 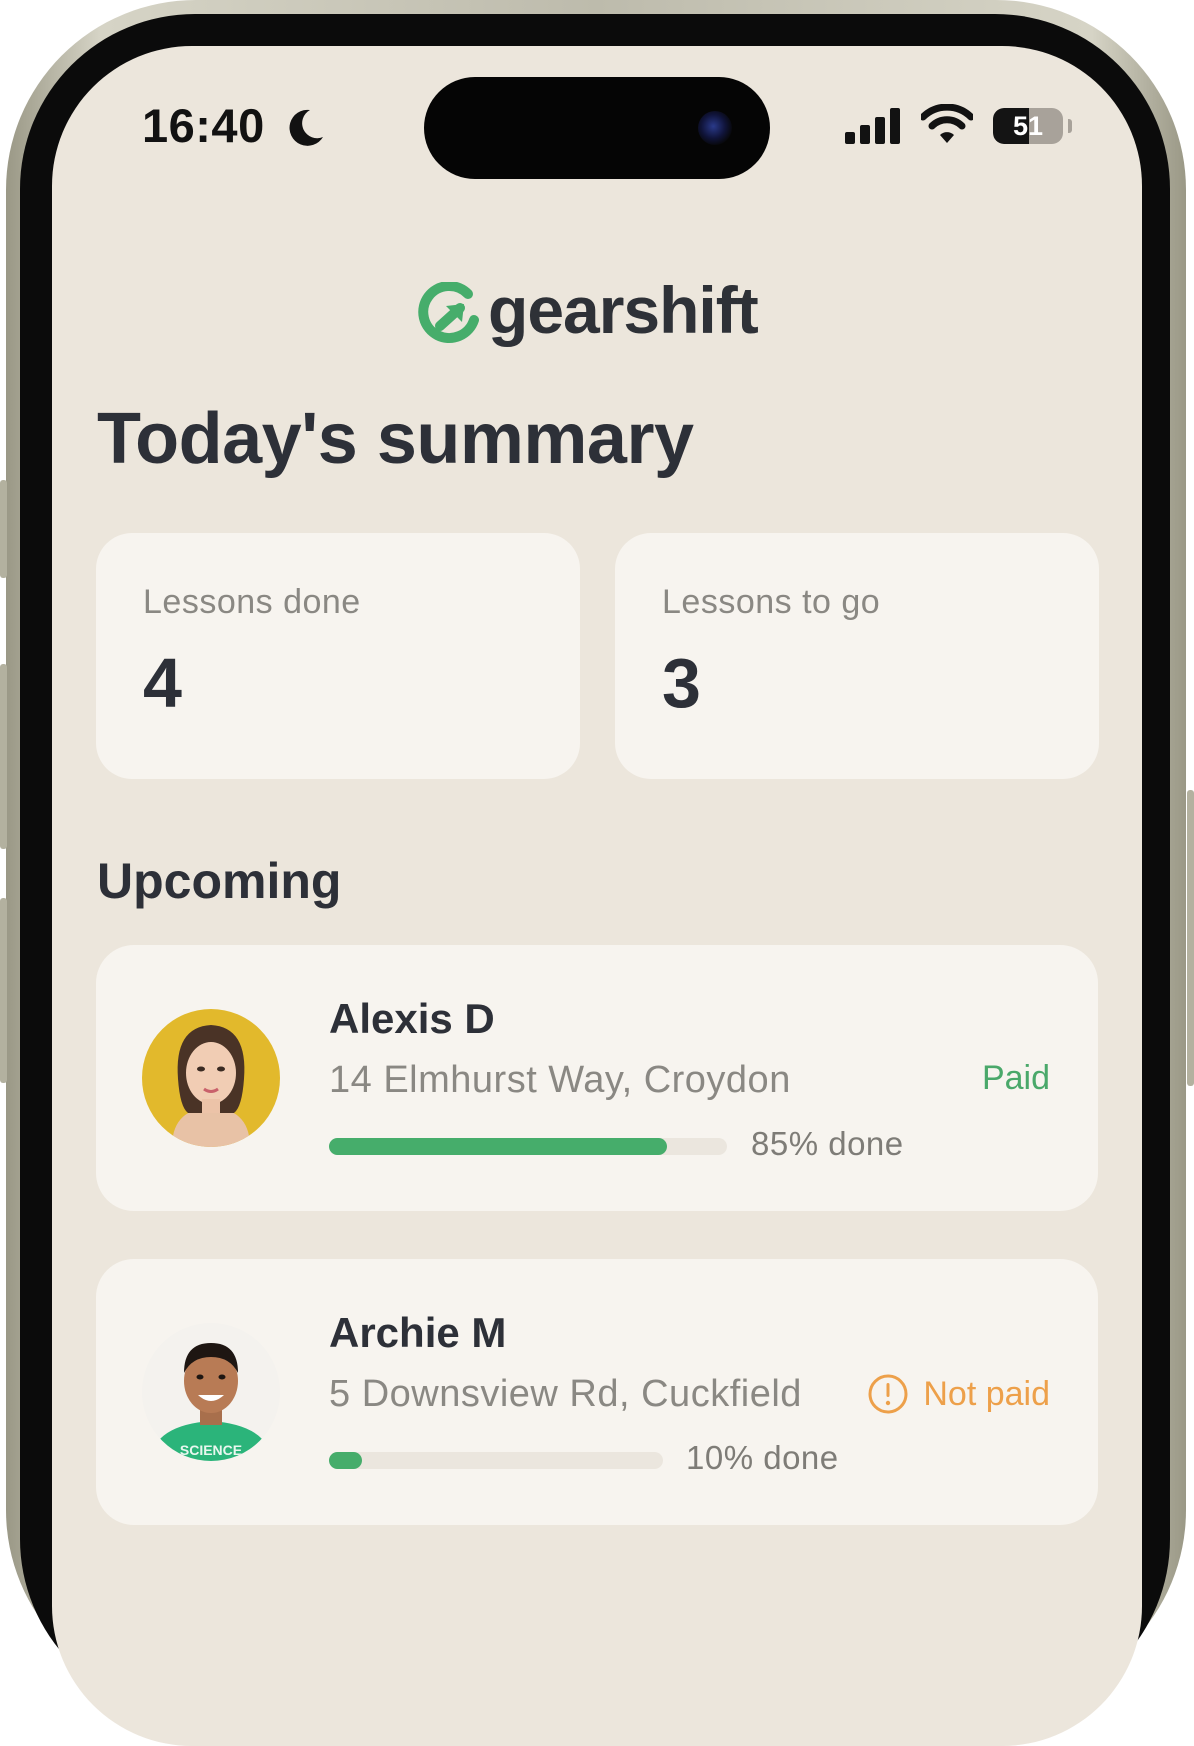 I want to click on volume-down-button, so click(x=3, y=990).